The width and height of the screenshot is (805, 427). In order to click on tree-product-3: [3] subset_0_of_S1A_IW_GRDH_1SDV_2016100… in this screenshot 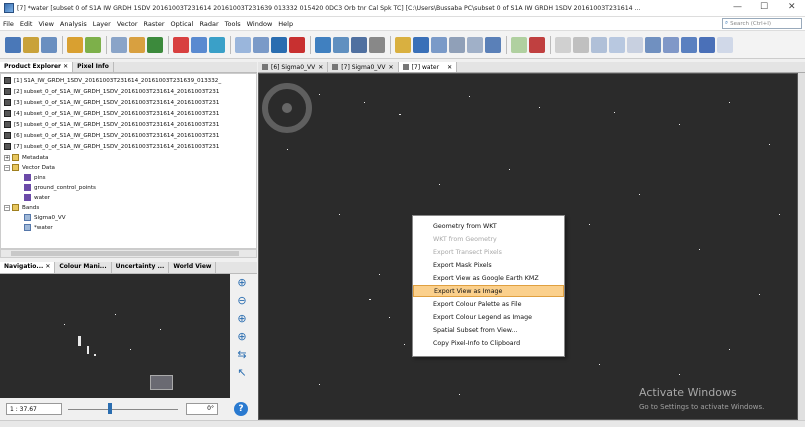, I will do `click(111, 102)`.